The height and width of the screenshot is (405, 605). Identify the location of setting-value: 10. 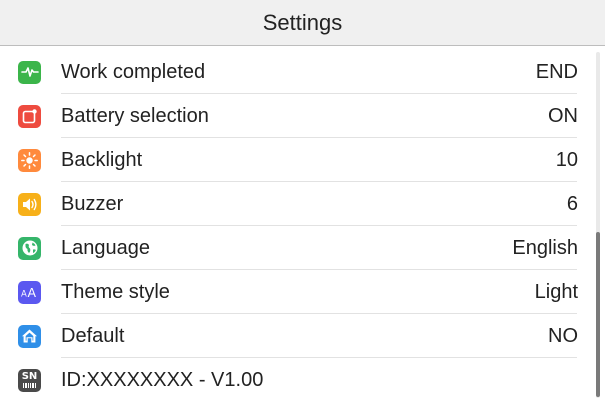
(566, 159).